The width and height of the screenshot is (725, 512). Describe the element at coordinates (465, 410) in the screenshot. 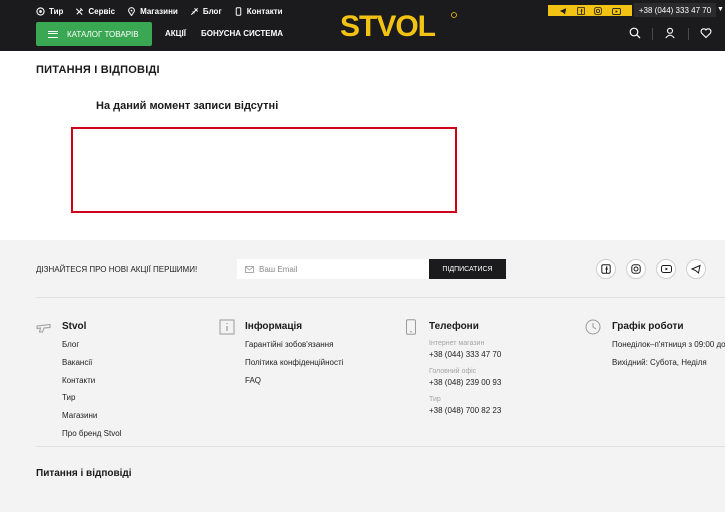

I see `phone-number: +38 (048) 700 82 23` at that location.